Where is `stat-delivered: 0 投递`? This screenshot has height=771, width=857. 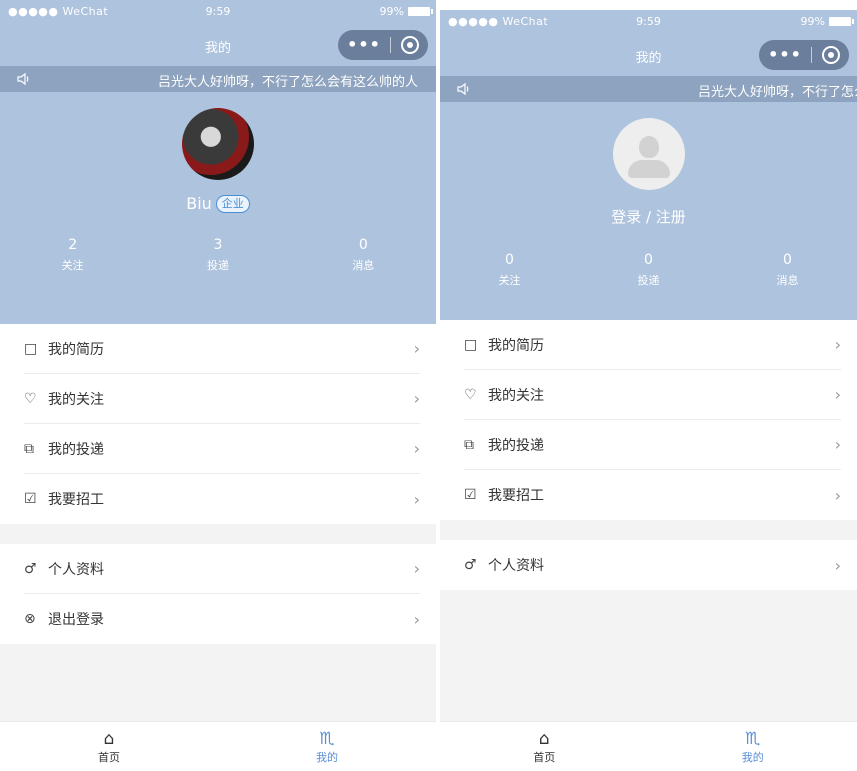
stat-delivered: 0 投递 is located at coordinates (648, 270).